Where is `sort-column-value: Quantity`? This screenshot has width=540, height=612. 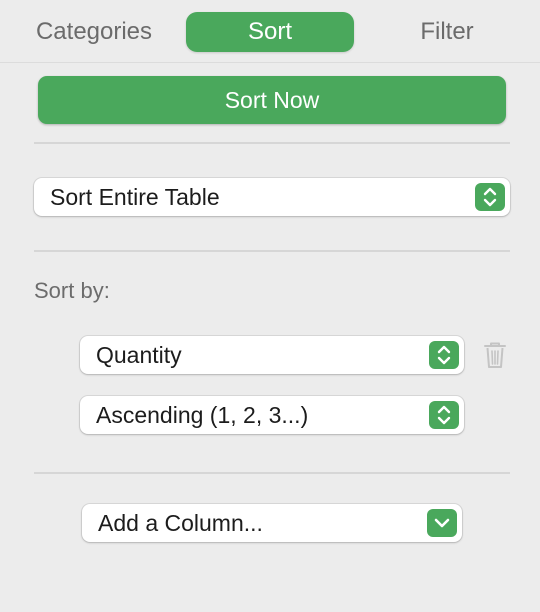 sort-column-value: Quantity is located at coordinates (139, 355).